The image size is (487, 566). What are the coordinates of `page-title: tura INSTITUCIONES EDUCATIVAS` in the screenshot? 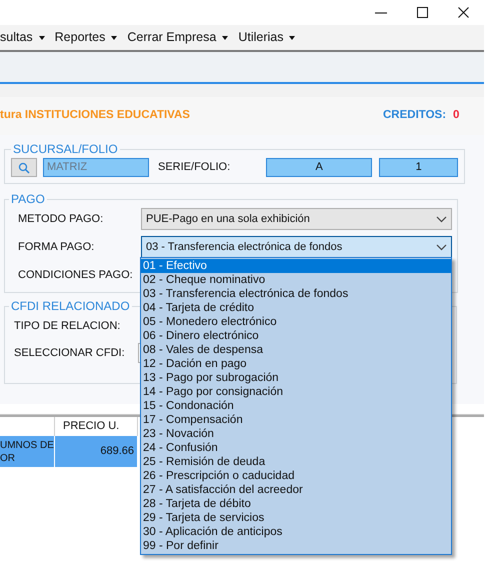 It's located at (95, 116).